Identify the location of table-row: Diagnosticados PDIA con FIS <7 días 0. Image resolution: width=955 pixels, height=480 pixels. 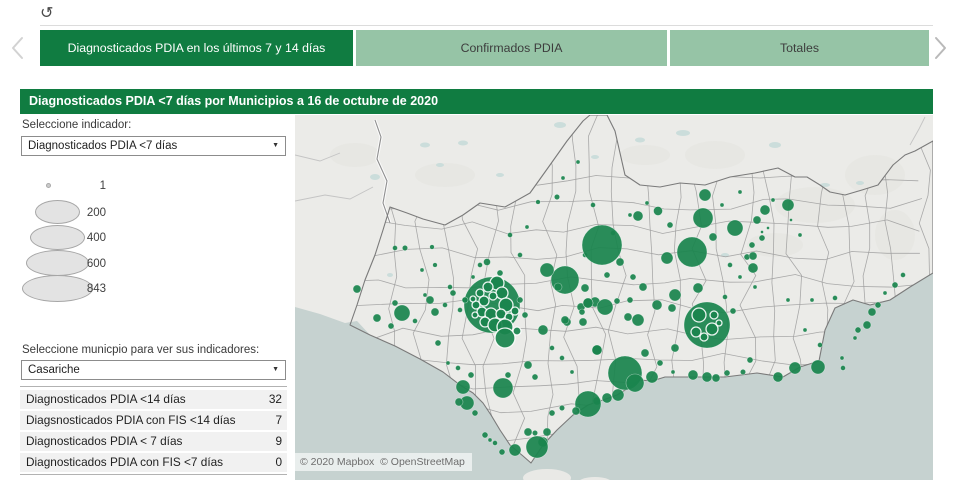
(153, 462).